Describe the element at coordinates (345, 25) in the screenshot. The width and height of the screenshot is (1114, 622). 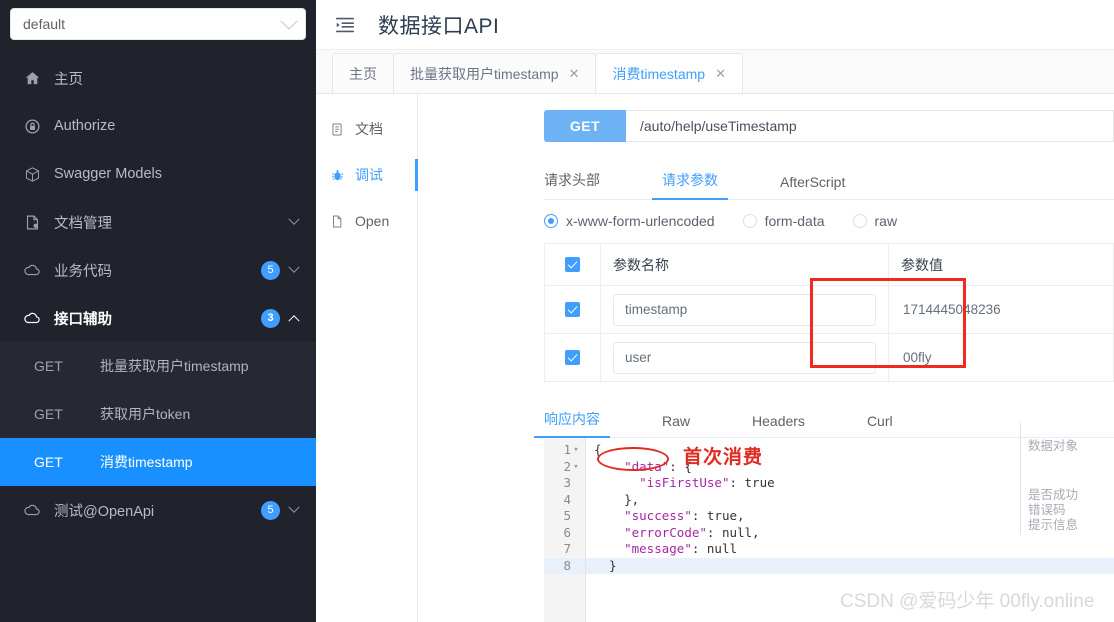
I see `menu-collapse-icon` at that location.